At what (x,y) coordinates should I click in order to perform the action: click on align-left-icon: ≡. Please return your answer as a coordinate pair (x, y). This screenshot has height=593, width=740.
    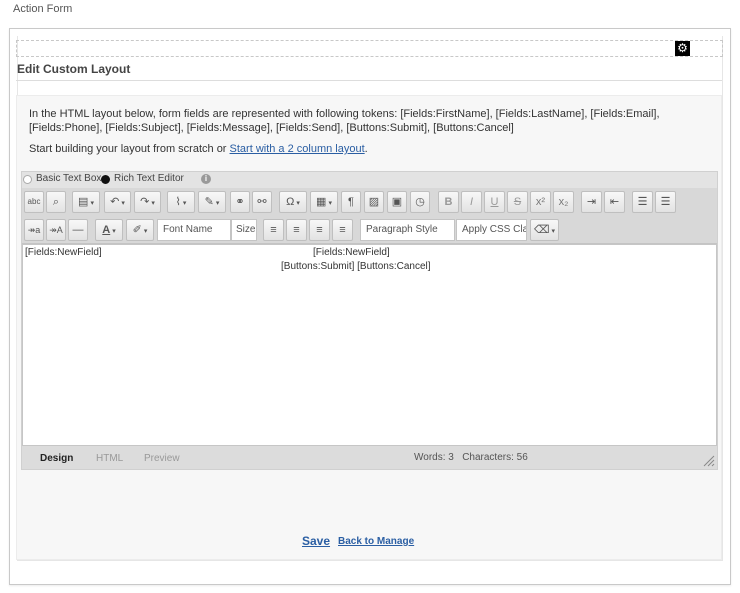
    Looking at the image, I should click on (273, 230).